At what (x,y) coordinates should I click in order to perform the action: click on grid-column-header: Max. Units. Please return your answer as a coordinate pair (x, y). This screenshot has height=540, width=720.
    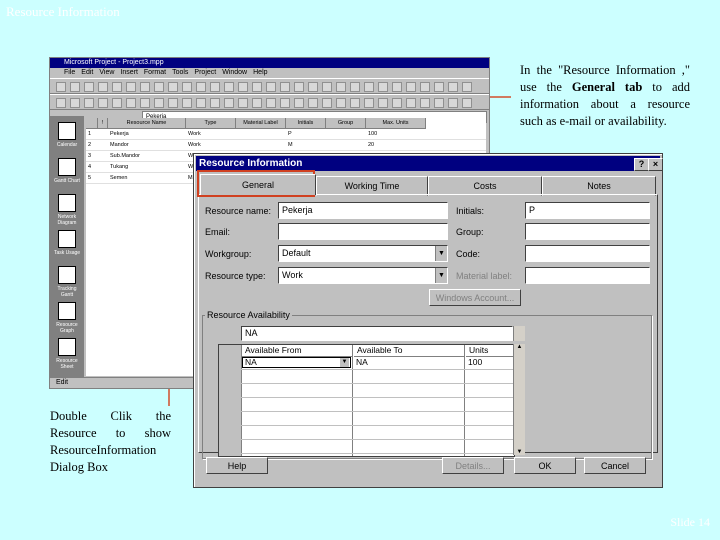
    Looking at the image, I should click on (396, 123).